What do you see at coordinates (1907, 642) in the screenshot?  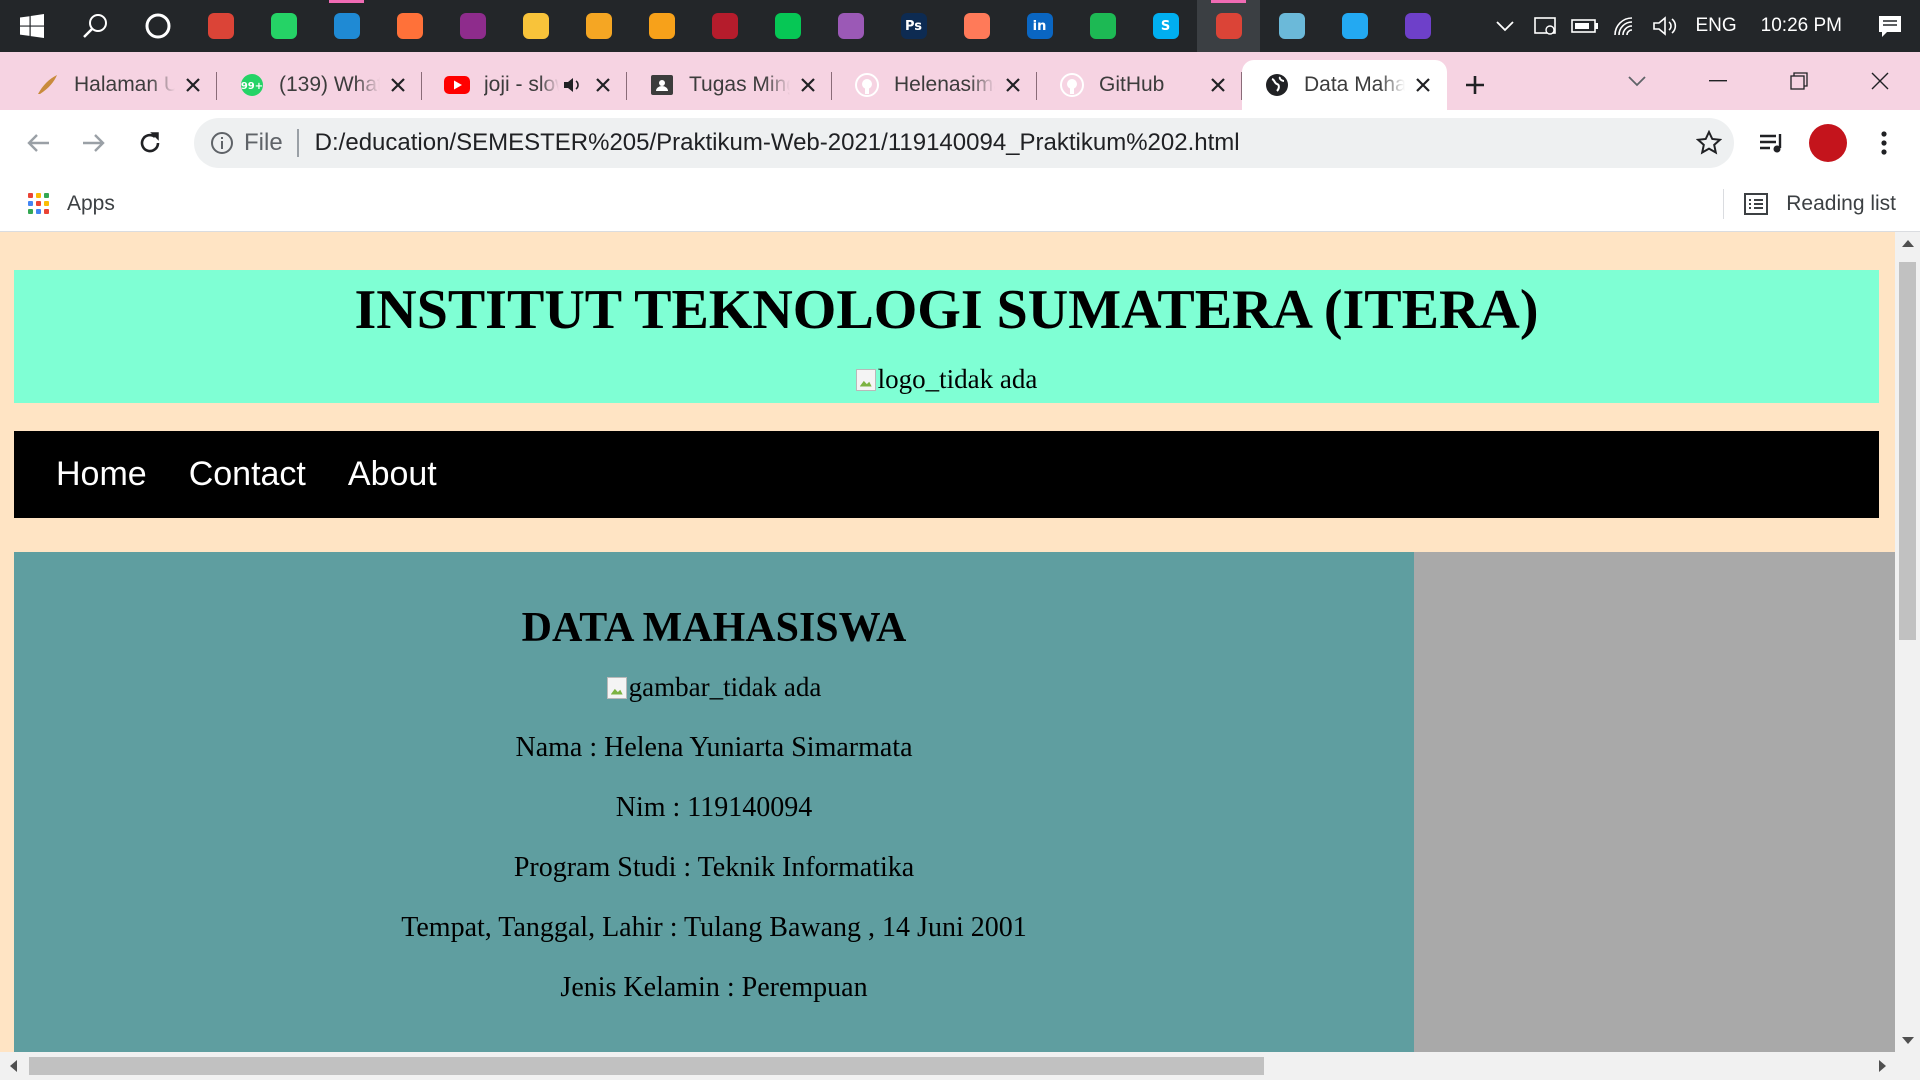 I see `vertical-scrollbar` at bounding box center [1907, 642].